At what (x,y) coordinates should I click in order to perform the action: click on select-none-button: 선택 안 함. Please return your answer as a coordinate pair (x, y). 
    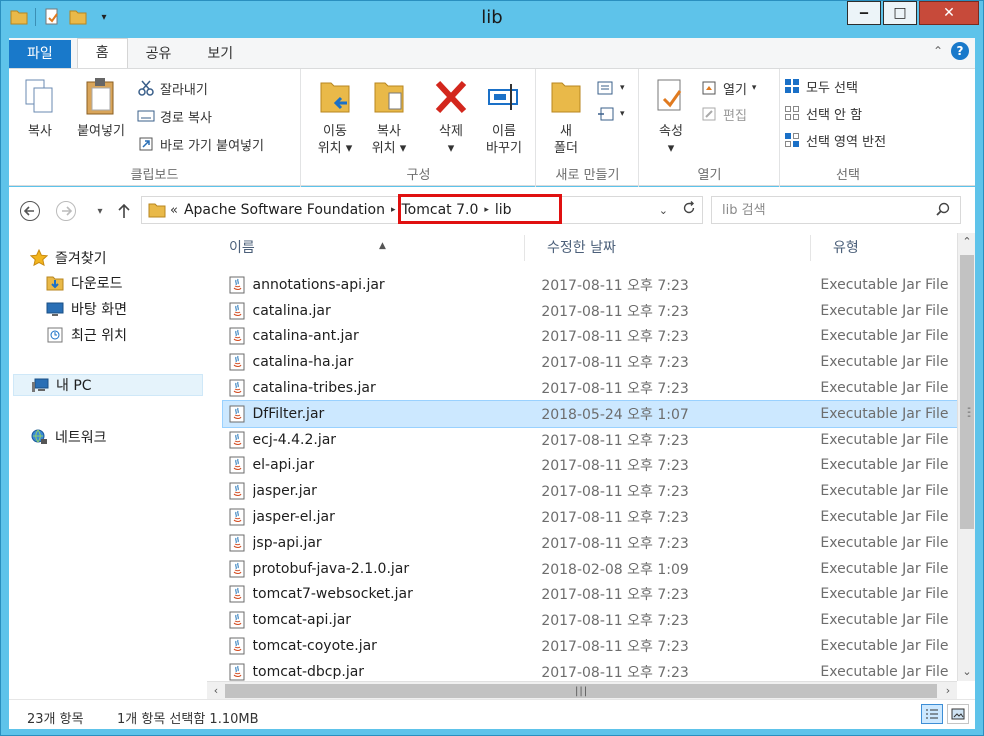
    Looking at the image, I should click on (822, 113).